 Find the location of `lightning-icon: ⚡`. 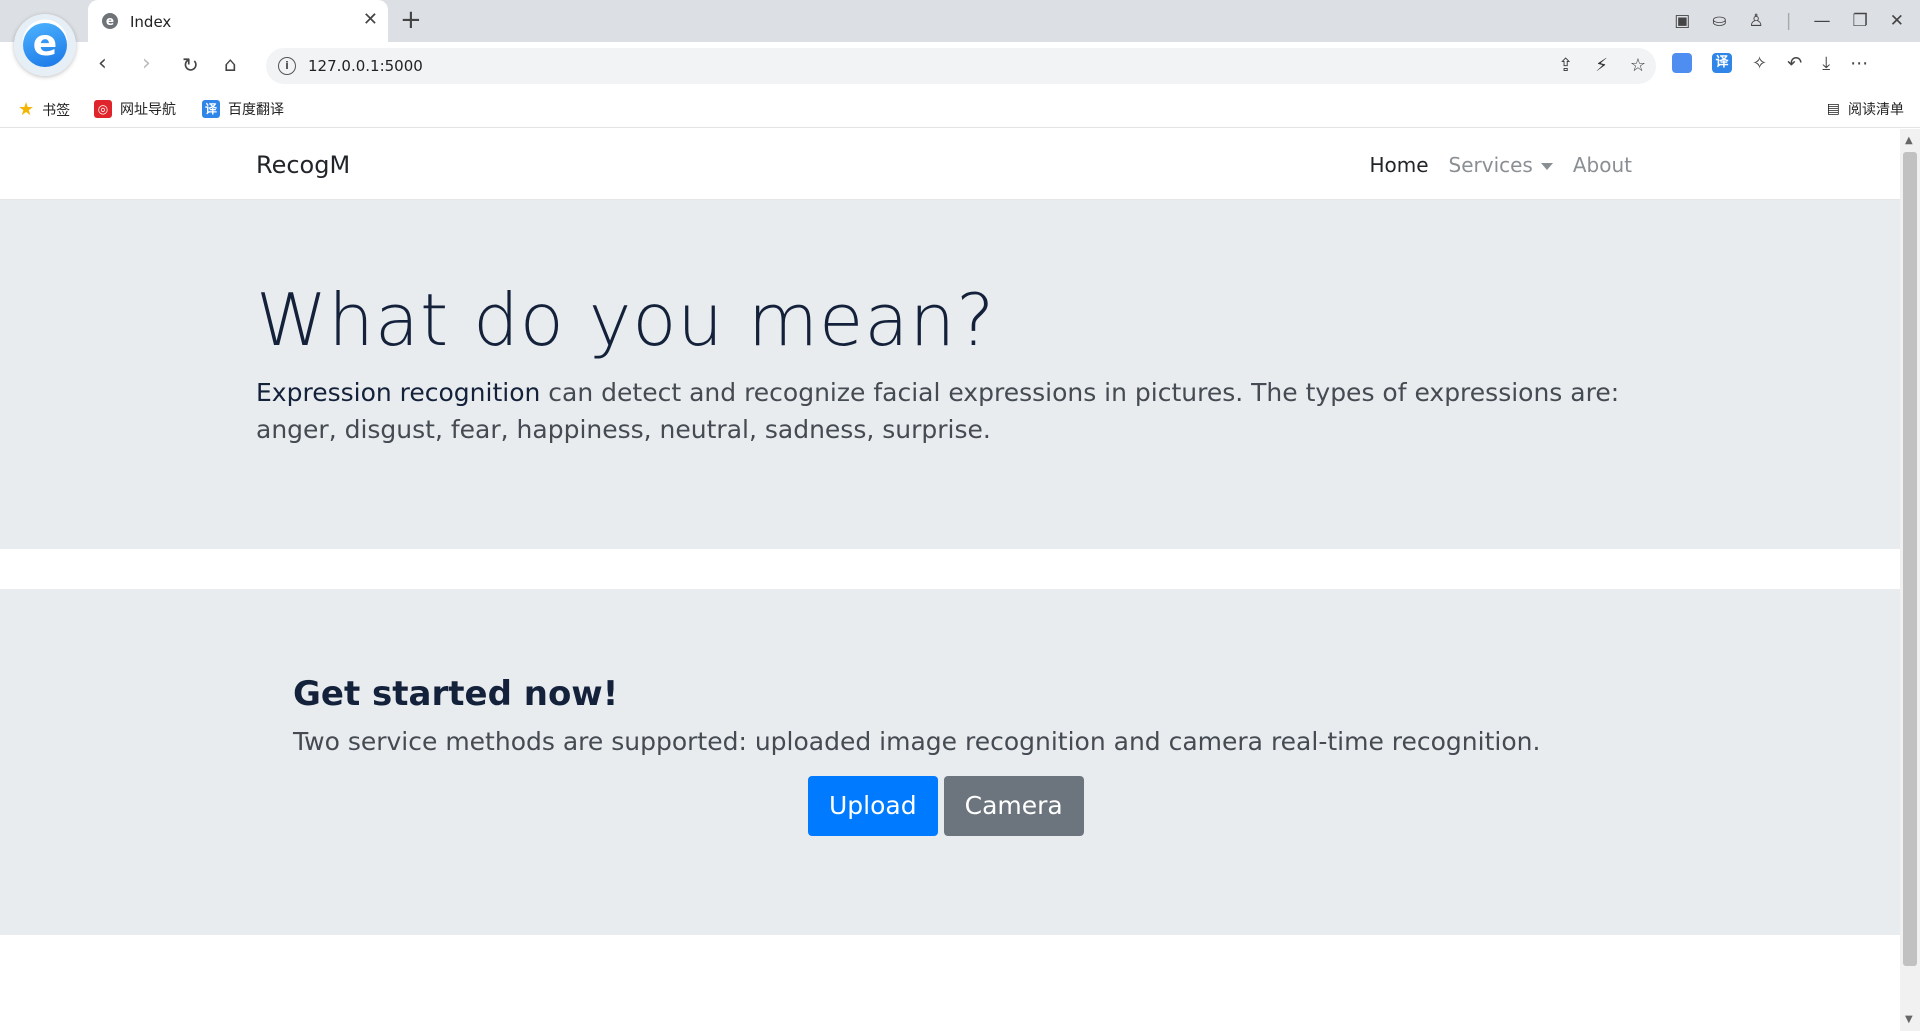

lightning-icon: ⚡ is located at coordinates (1601, 65).